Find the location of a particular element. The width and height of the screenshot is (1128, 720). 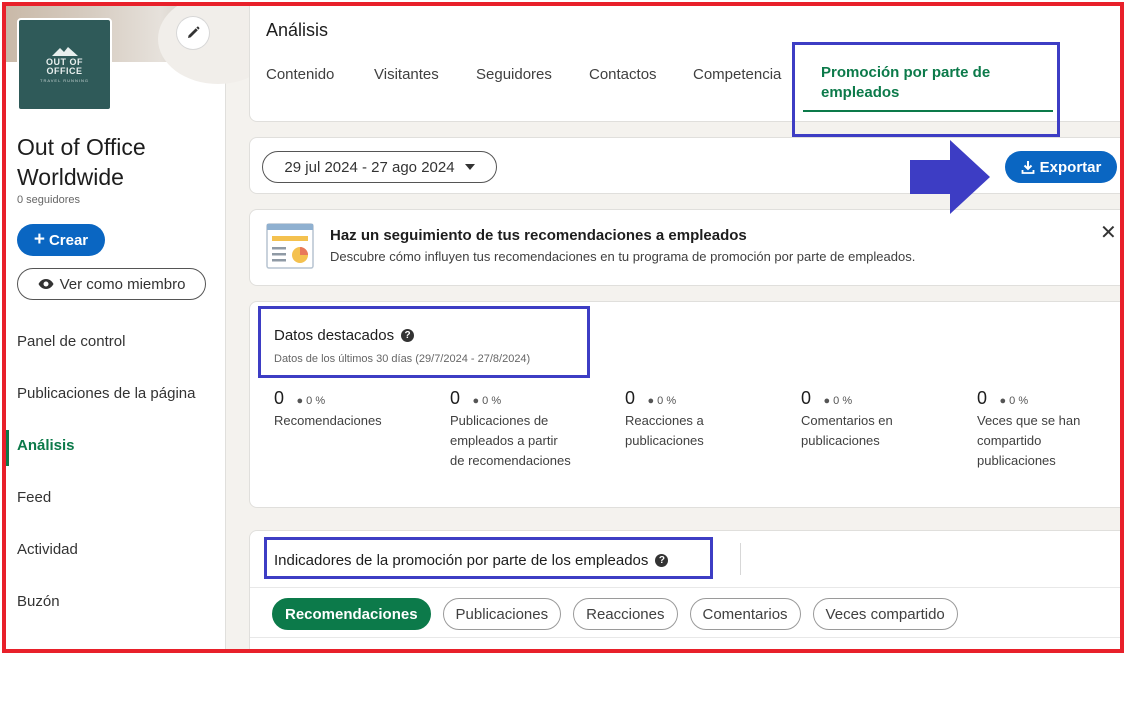

page-title: Análisis is located at coordinates (297, 30).